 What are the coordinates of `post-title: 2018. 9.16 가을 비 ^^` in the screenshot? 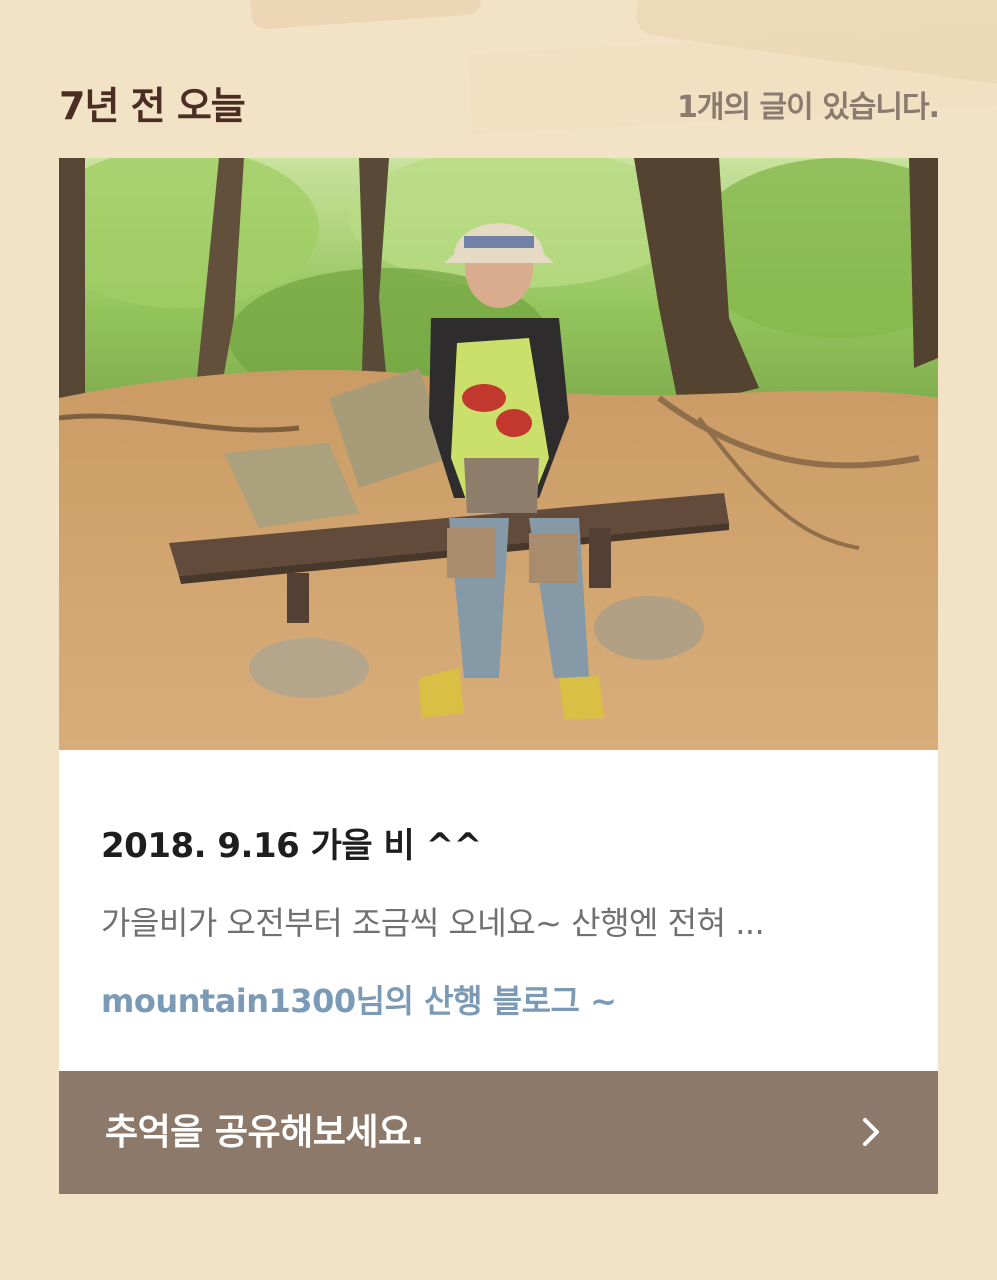 It's located at (291, 842).